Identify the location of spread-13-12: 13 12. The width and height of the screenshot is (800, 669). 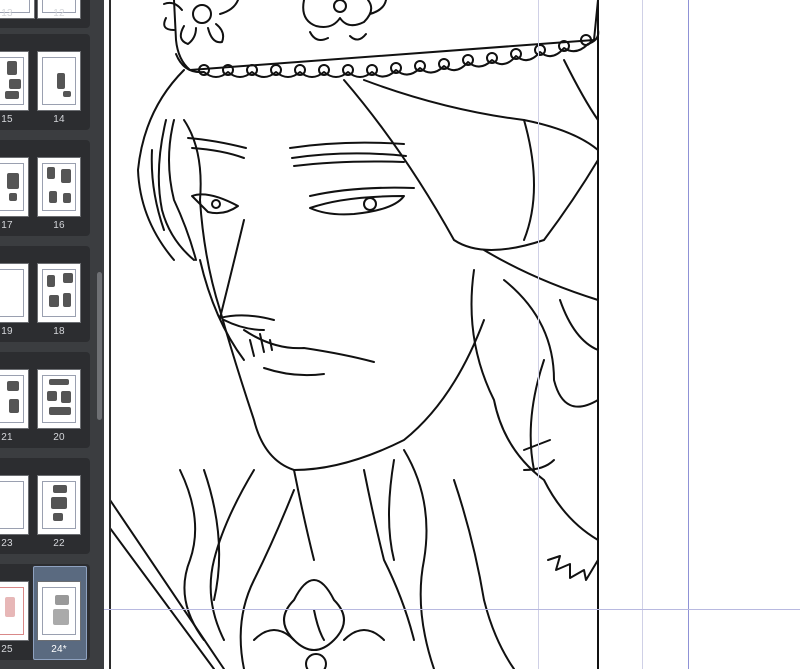
(45, 14).